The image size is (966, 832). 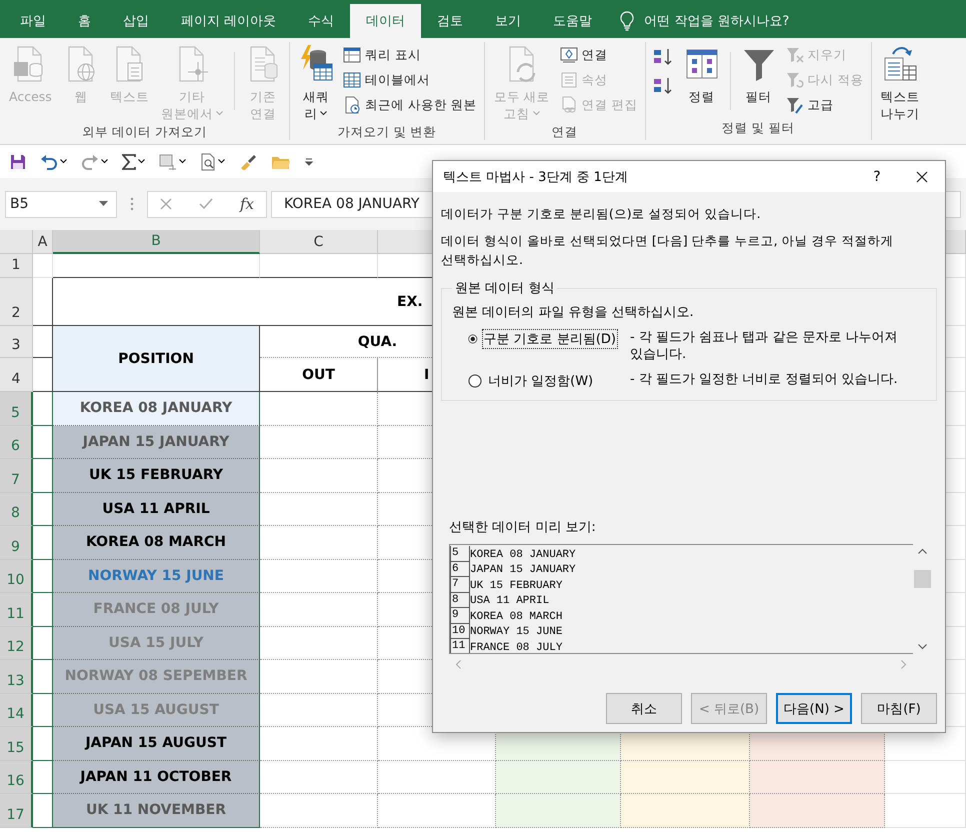 I want to click on table-cell: JAPAN 11 OCTOBER, so click(x=156, y=777).